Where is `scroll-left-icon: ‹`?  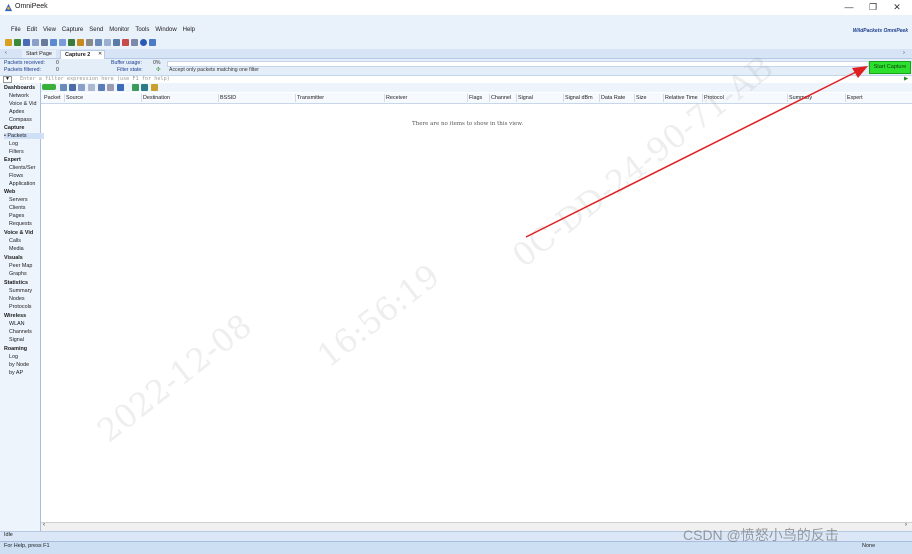 scroll-left-icon: ‹ is located at coordinates (44, 525).